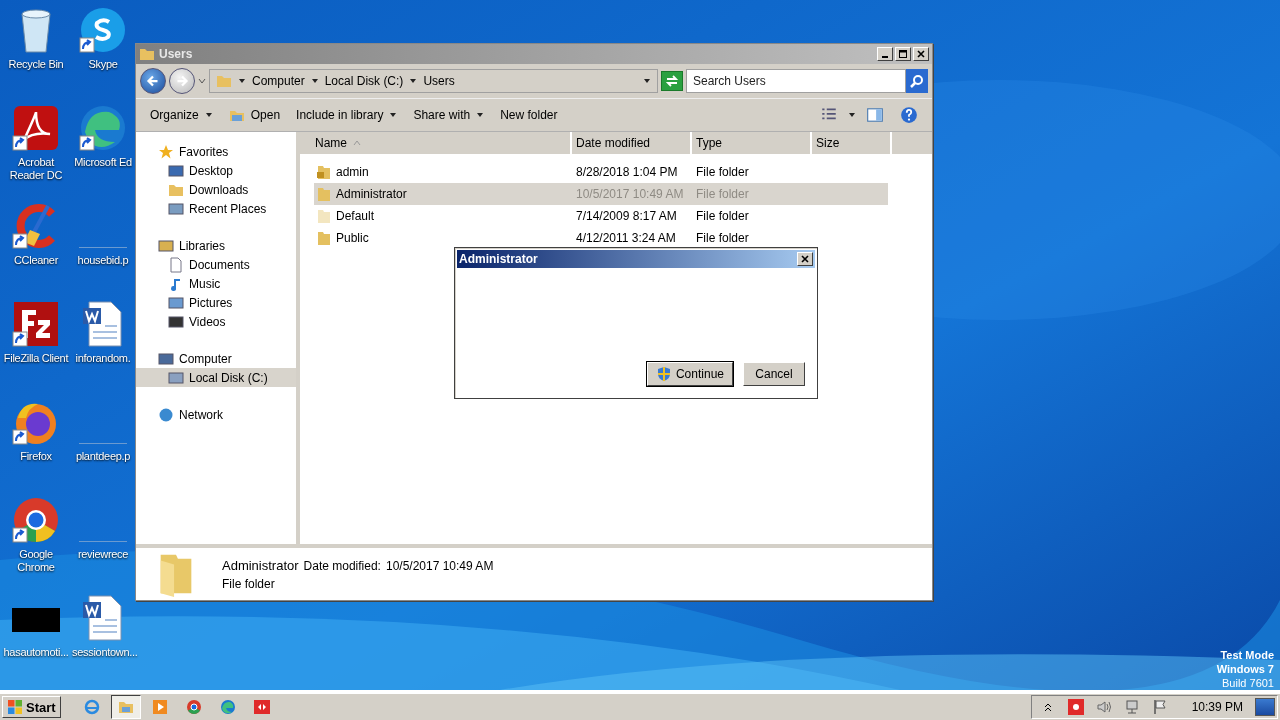  I want to click on dialog-button: Continue, so click(689, 374).